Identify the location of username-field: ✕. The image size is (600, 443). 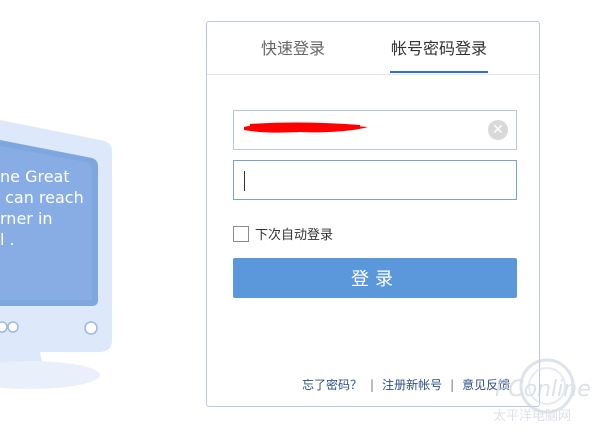
(375, 130).